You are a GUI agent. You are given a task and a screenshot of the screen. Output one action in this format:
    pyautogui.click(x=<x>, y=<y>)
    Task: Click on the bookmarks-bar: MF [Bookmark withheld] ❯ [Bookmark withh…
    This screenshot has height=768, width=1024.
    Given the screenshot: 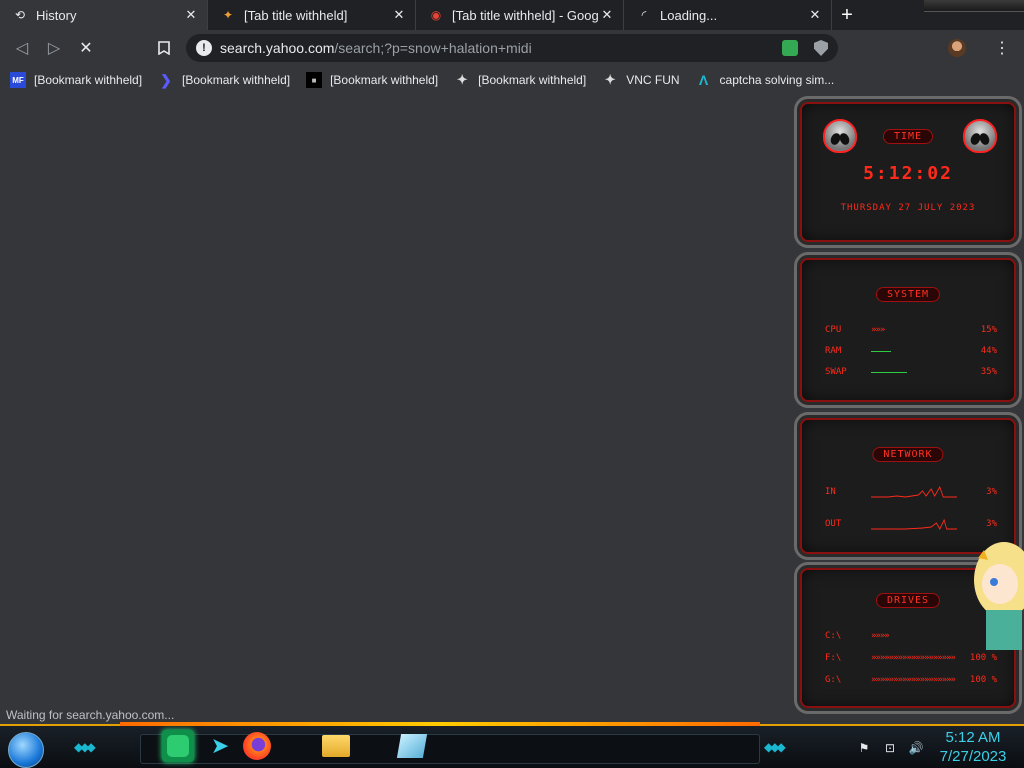 What is the action you would take?
    pyautogui.click(x=512, y=80)
    